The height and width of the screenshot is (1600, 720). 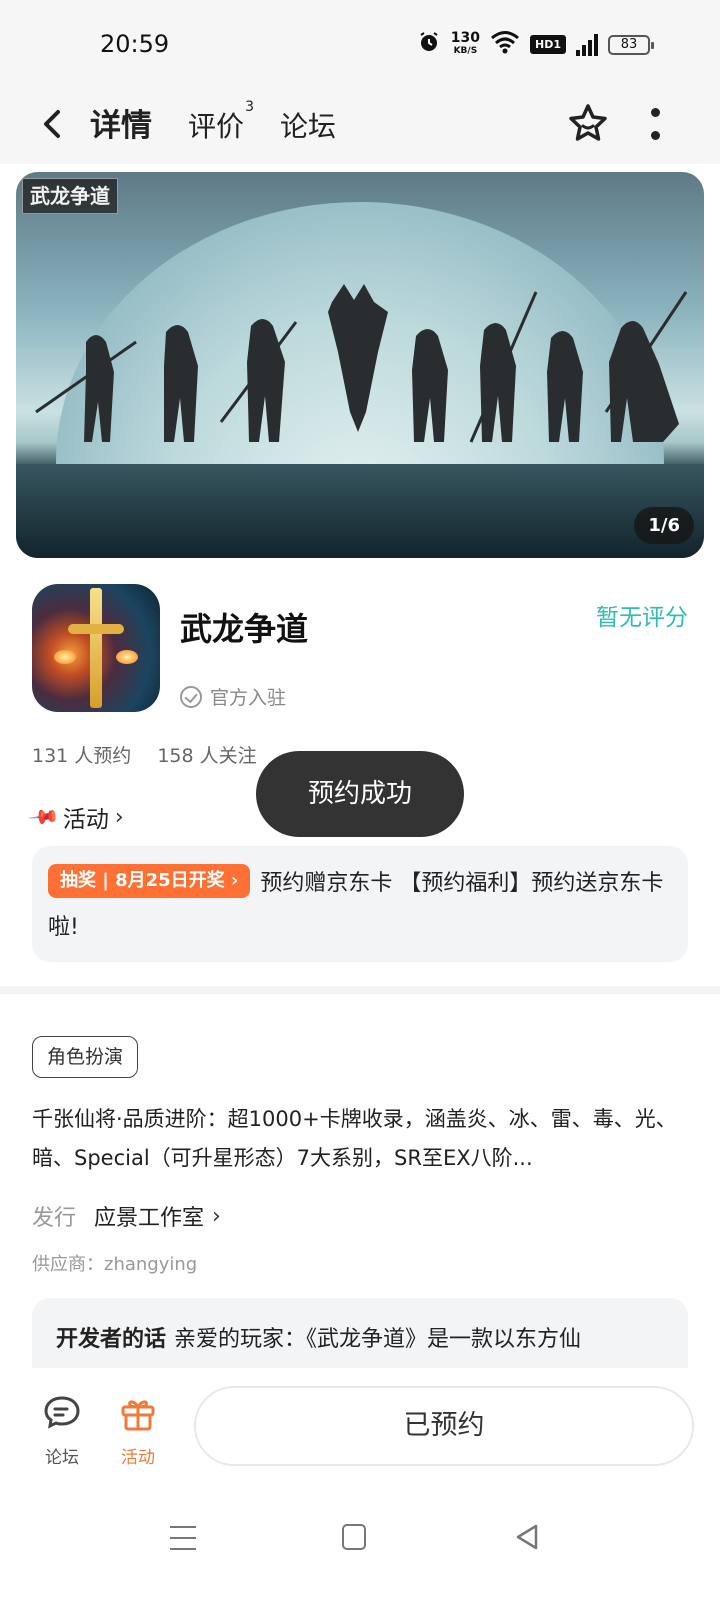 What do you see at coordinates (233, 696) in the screenshot?
I see `official-badge: 官方入驻` at bounding box center [233, 696].